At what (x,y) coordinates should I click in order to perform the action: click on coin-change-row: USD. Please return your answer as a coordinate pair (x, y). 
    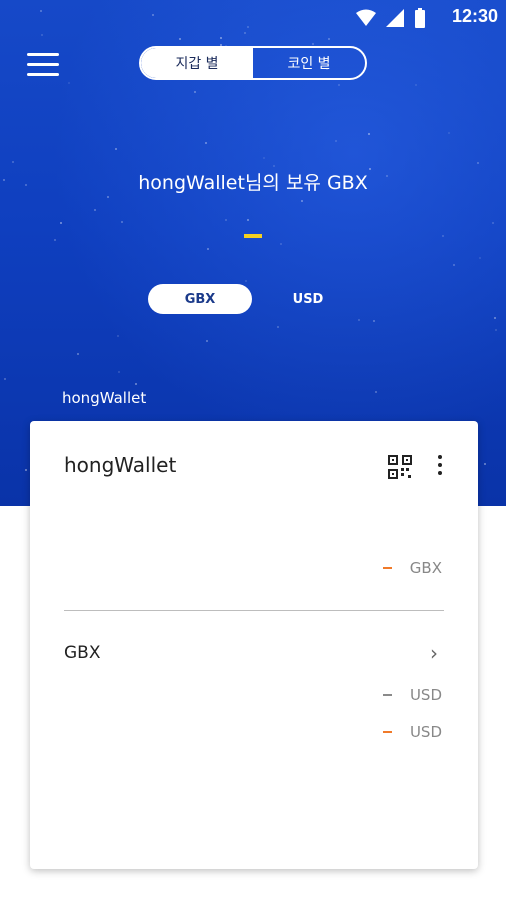
    Looking at the image, I should click on (412, 732).